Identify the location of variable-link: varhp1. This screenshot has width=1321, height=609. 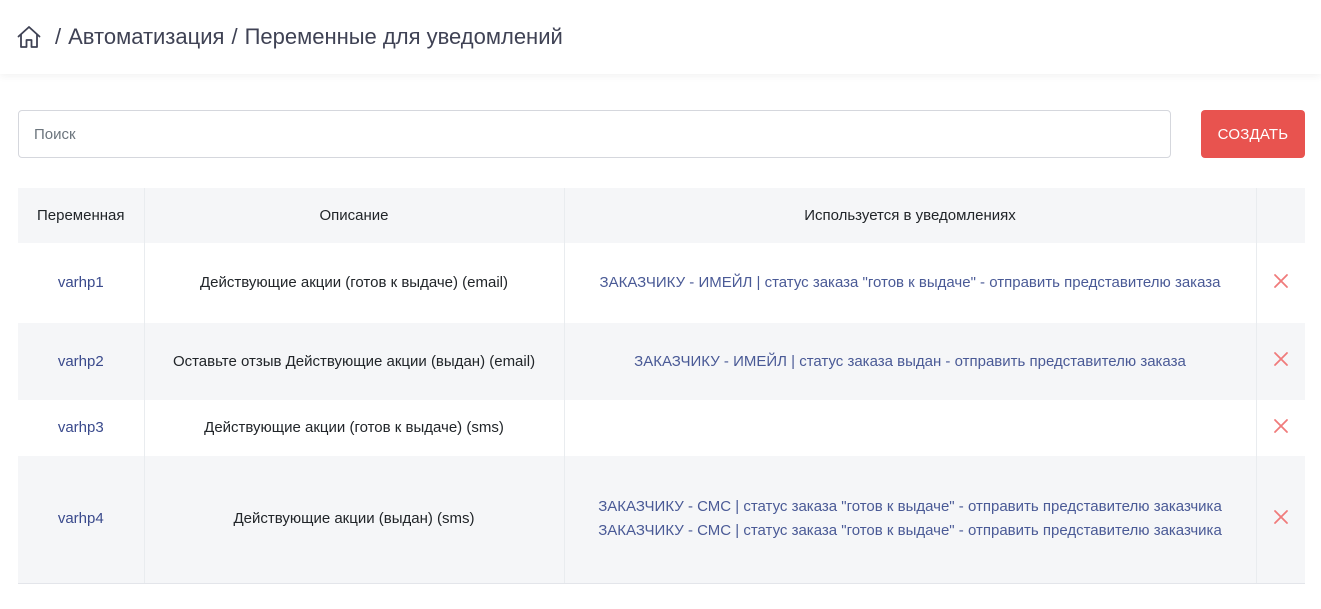
(81, 282).